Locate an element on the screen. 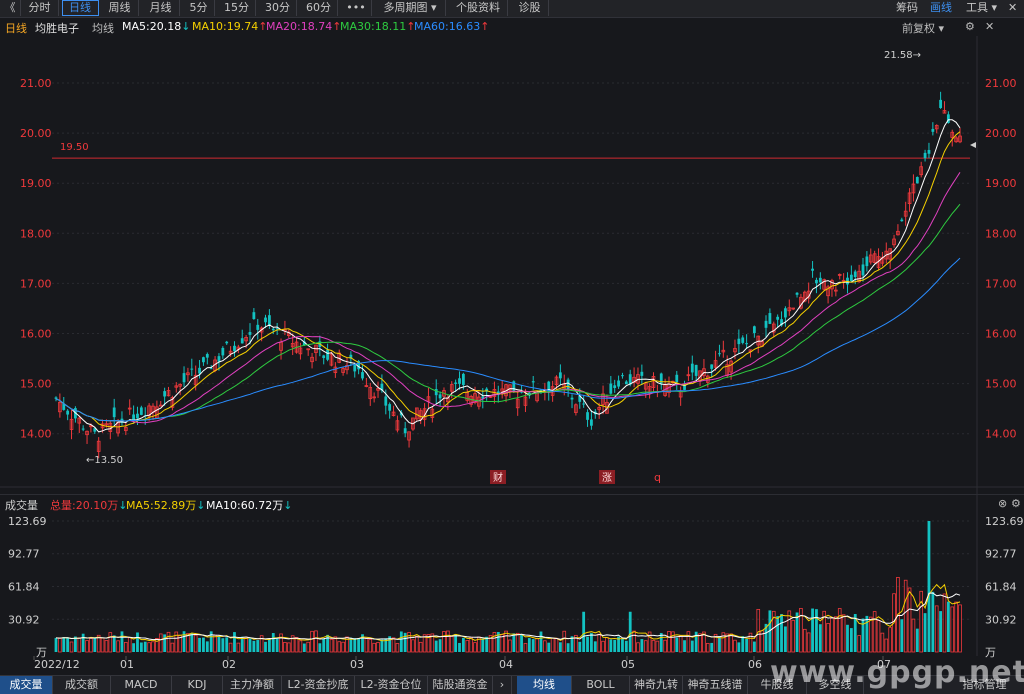 This screenshot has width=1024, height=694. tab-boll: BOLL is located at coordinates (601, 685).